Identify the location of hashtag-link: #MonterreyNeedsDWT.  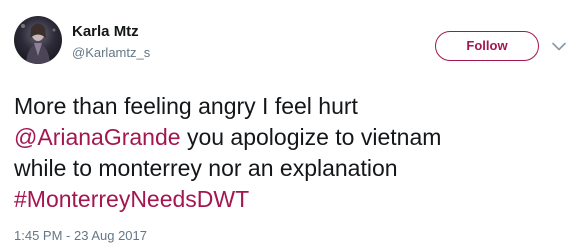
(131, 199).